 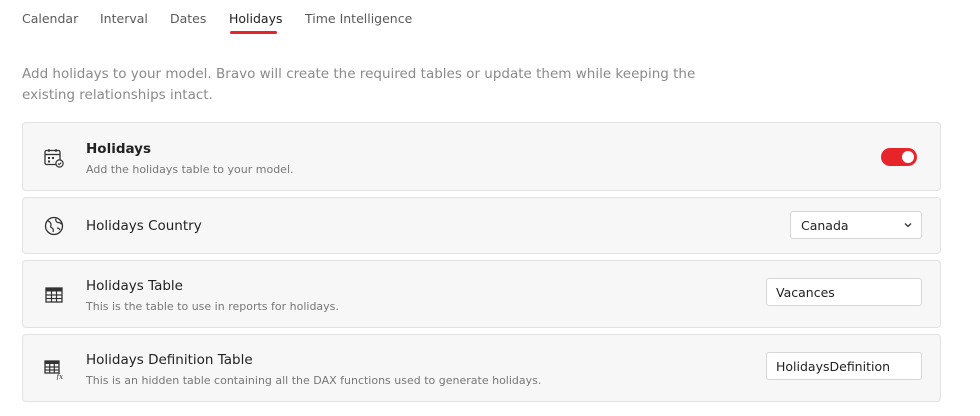 I want to click on calendar-holidays-icon, so click(x=54, y=158).